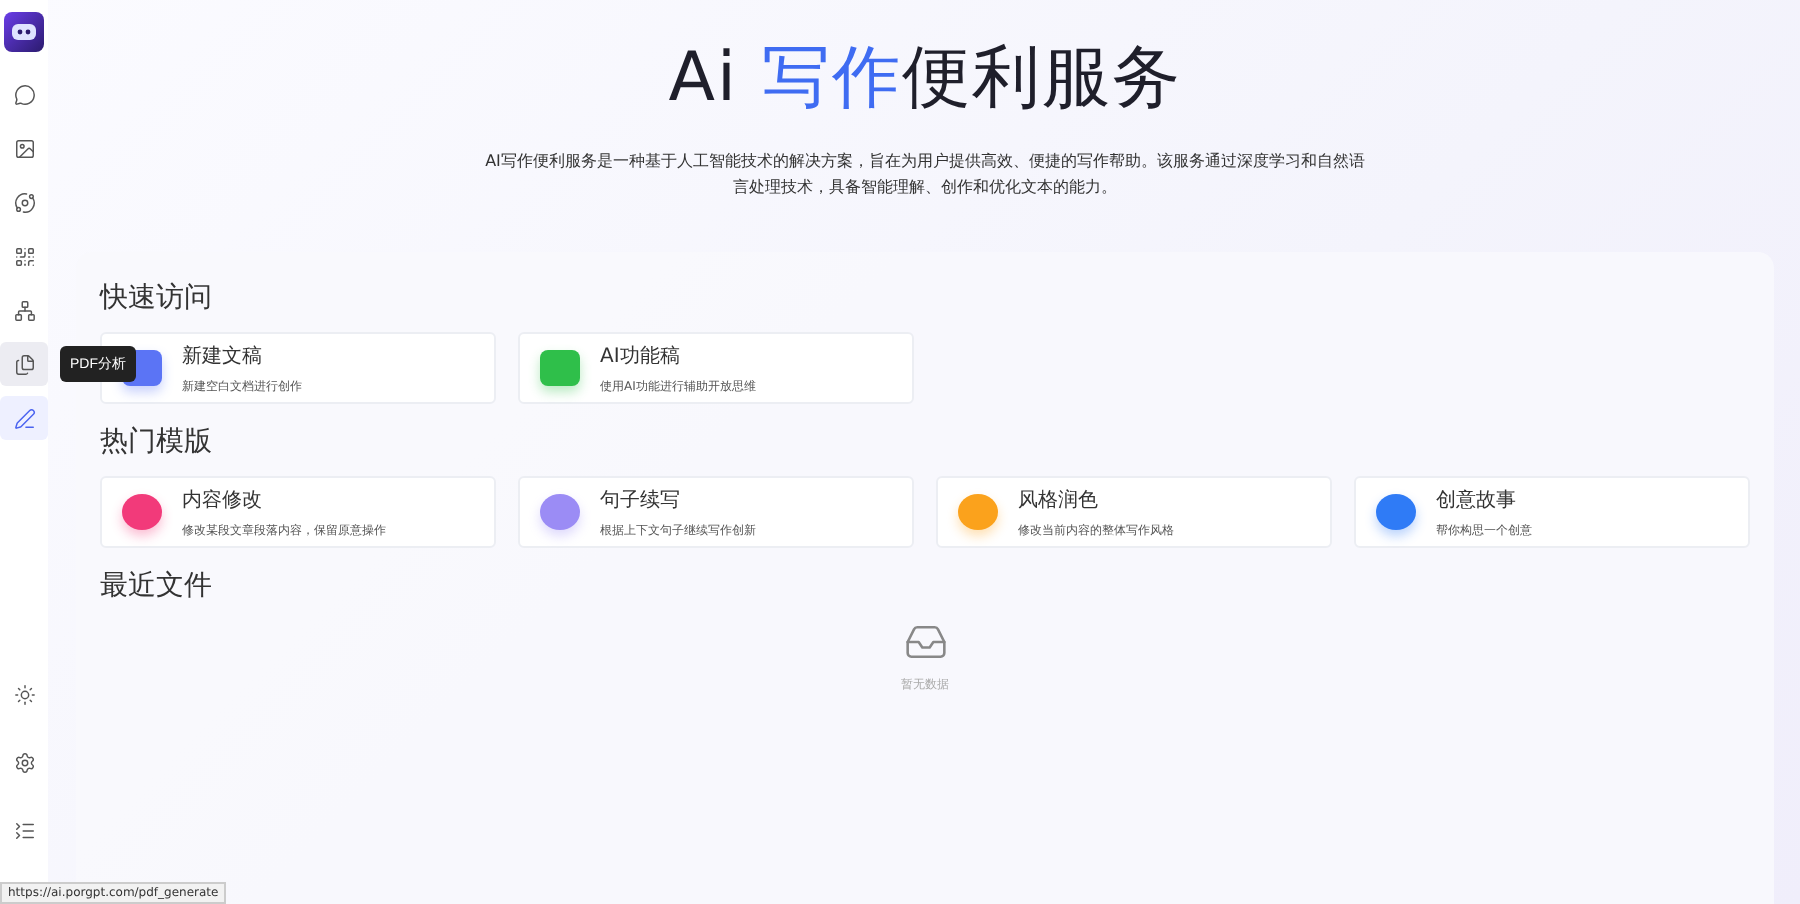 This screenshot has width=1800, height=904. I want to click on qr-code-icon, so click(24, 256).